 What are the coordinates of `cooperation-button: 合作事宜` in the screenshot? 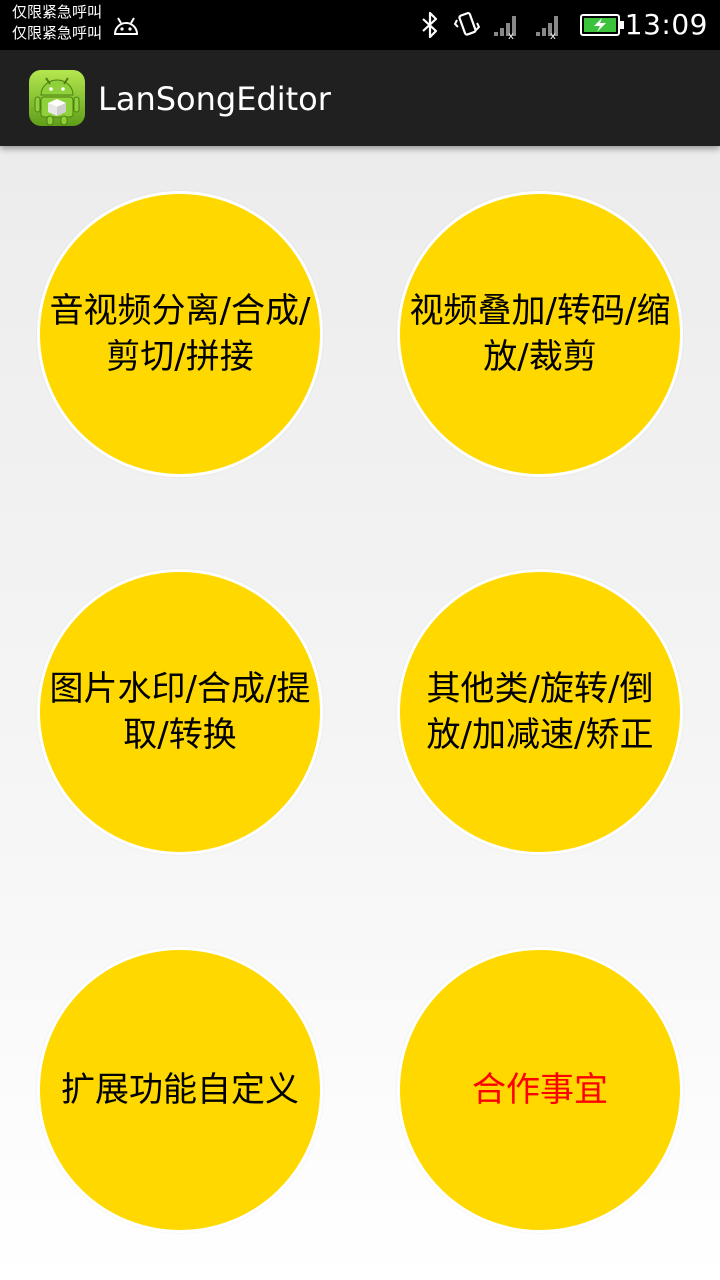 It's located at (540, 1090).